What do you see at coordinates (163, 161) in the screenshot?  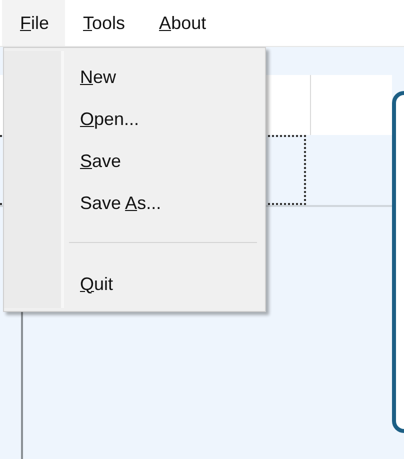 I see `menu-item: Save` at bounding box center [163, 161].